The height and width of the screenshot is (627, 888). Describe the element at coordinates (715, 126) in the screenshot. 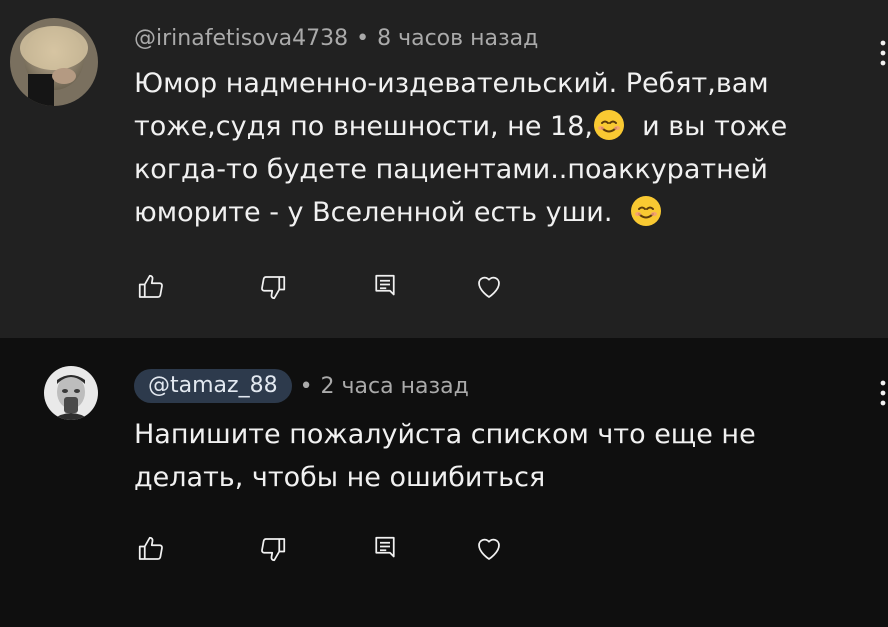

I see `comment-line-part: и вы тоже` at that location.